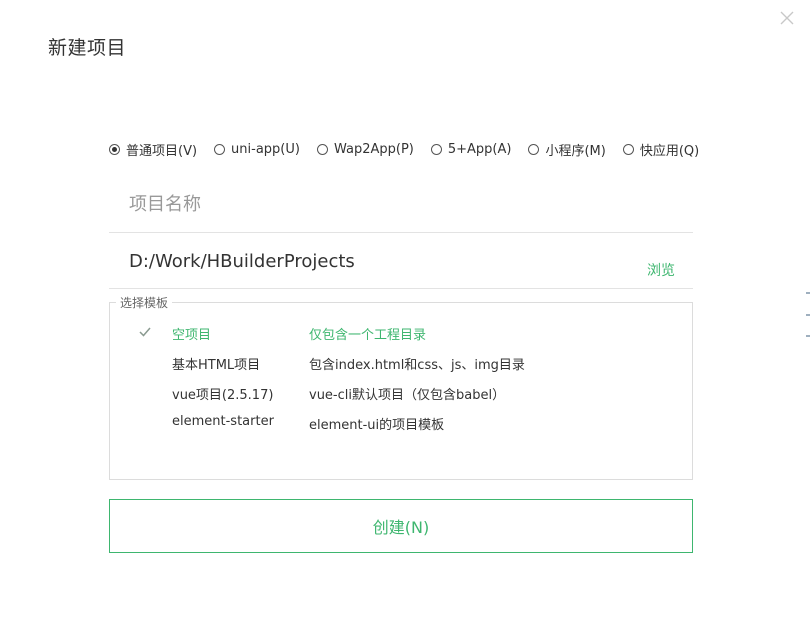 The height and width of the screenshot is (629, 810). What do you see at coordinates (114, 149) in the screenshot?
I see `radio-selected-icon` at bounding box center [114, 149].